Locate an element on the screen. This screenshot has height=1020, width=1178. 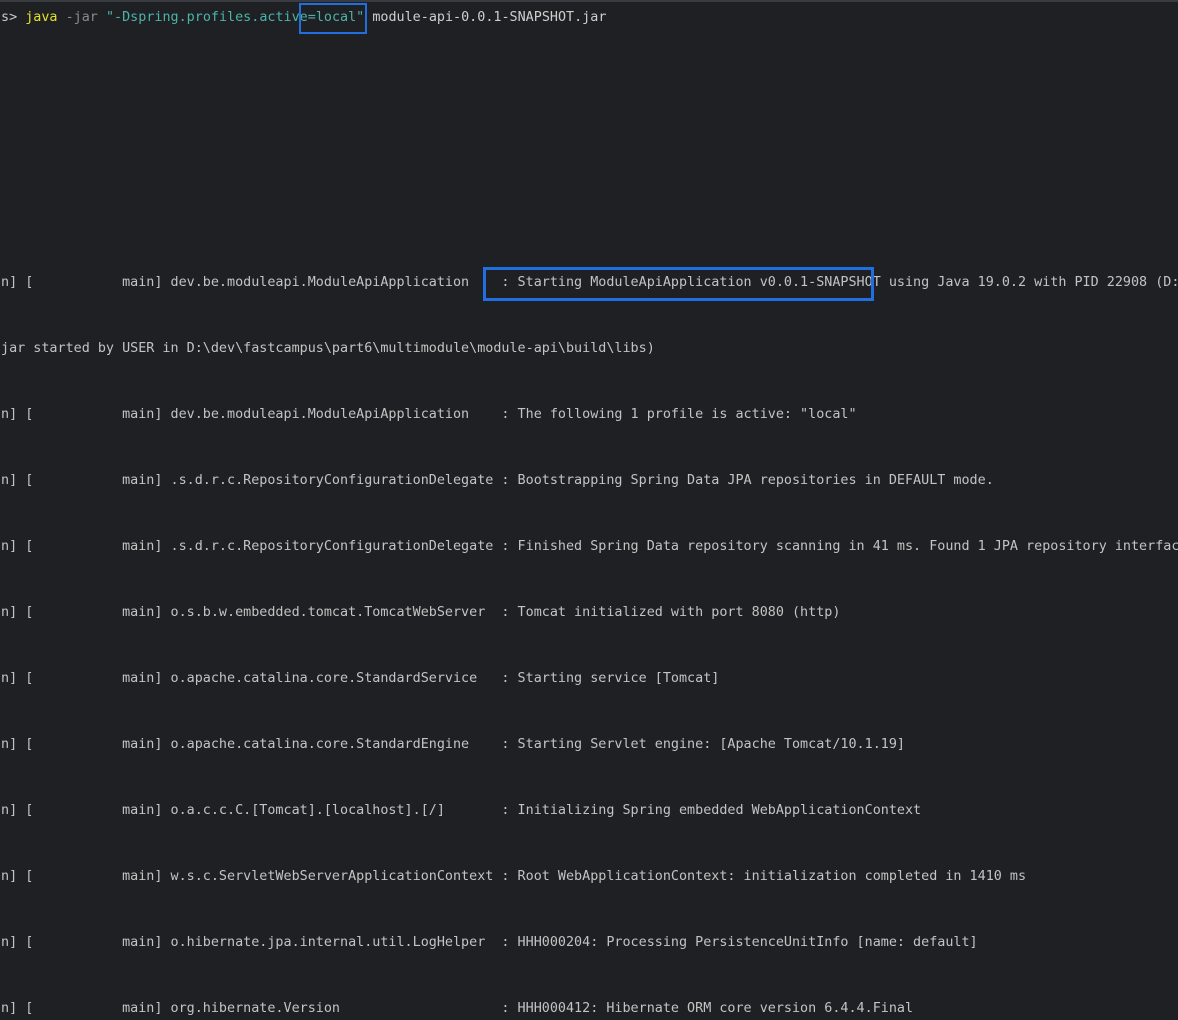
prompt-prefix: s> is located at coordinates (13, 17).